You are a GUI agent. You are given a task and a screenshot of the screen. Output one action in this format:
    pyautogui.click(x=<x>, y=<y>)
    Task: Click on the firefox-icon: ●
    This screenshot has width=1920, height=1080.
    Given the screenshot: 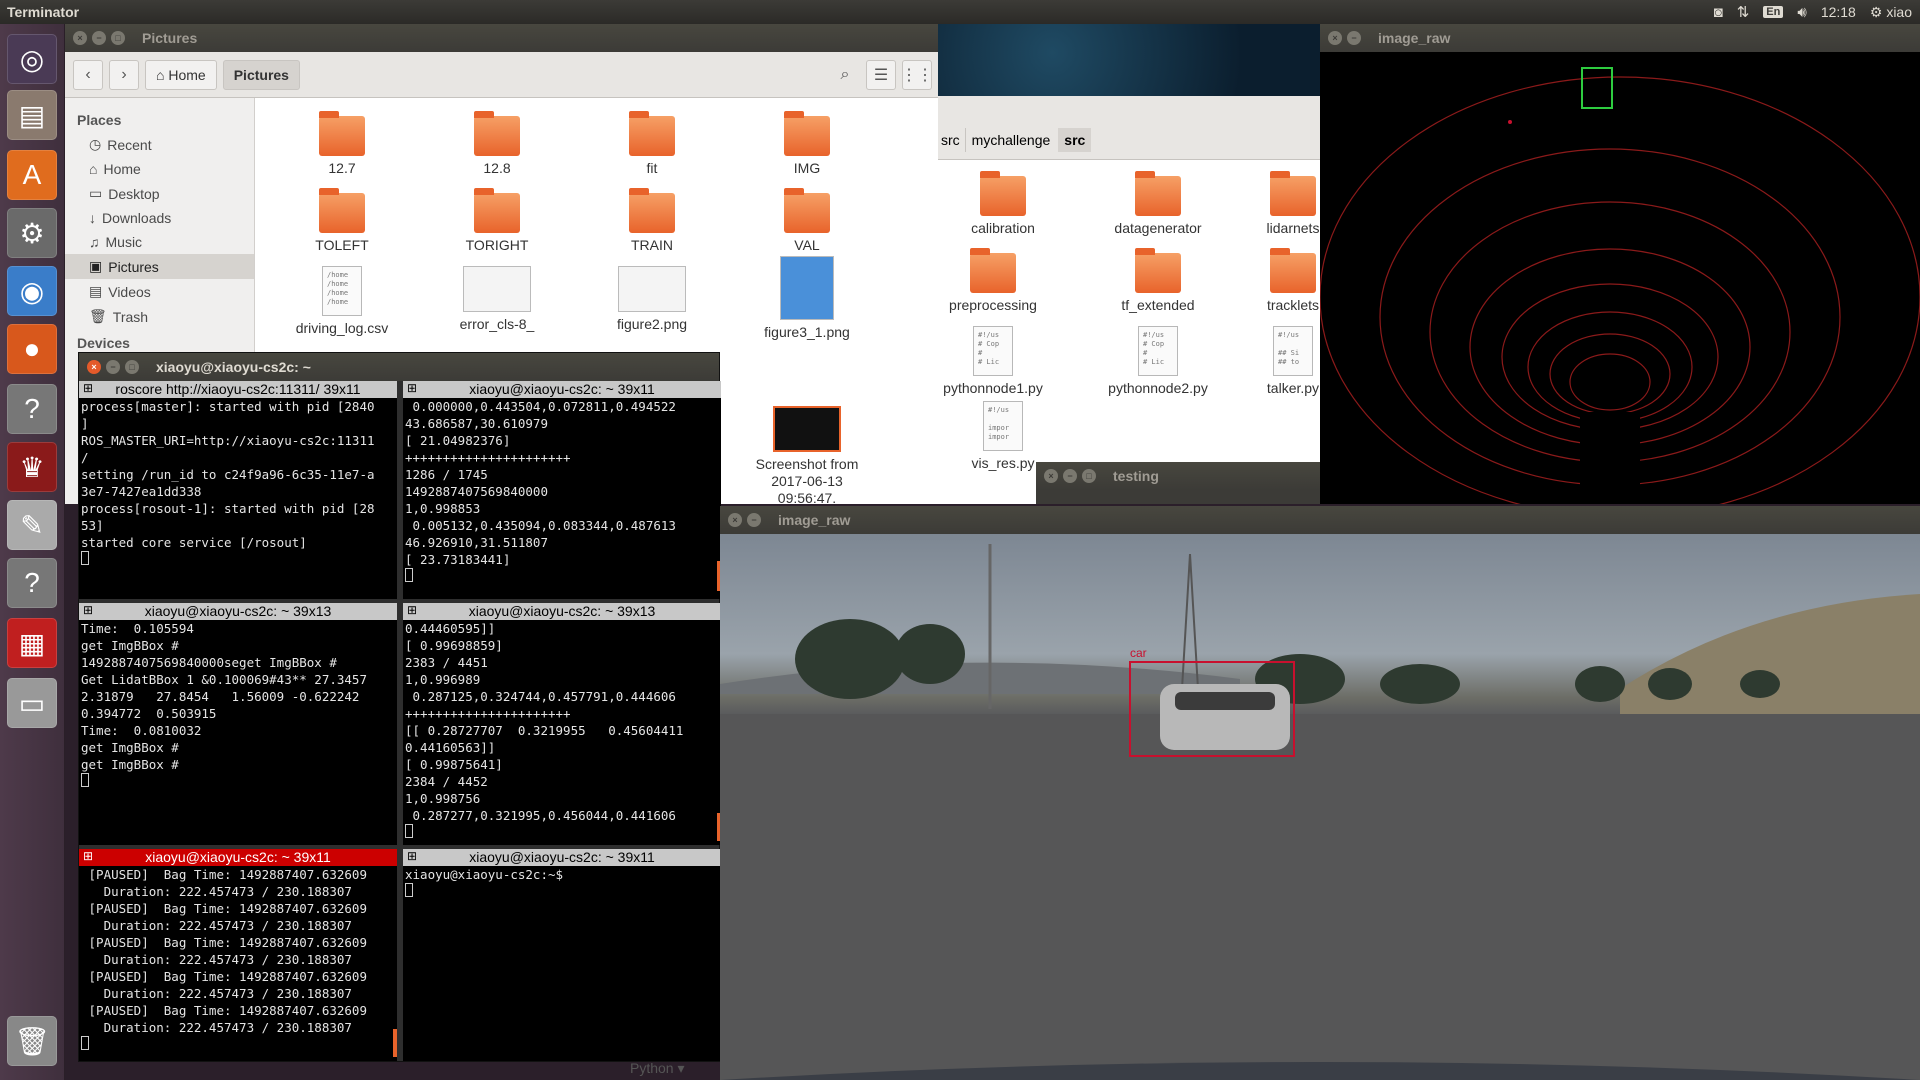 What is the action you would take?
    pyautogui.click(x=32, y=349)
    